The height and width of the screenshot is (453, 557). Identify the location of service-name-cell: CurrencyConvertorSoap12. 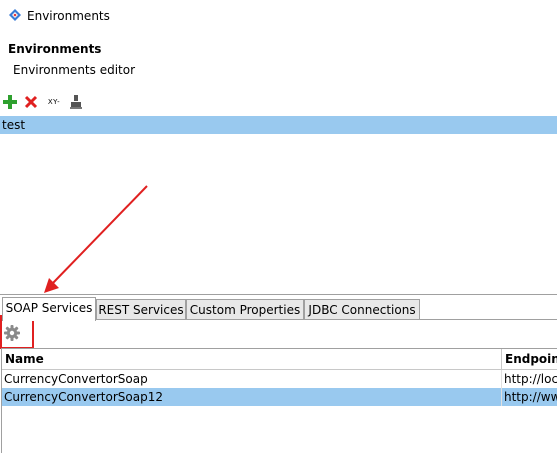
(83, 397).